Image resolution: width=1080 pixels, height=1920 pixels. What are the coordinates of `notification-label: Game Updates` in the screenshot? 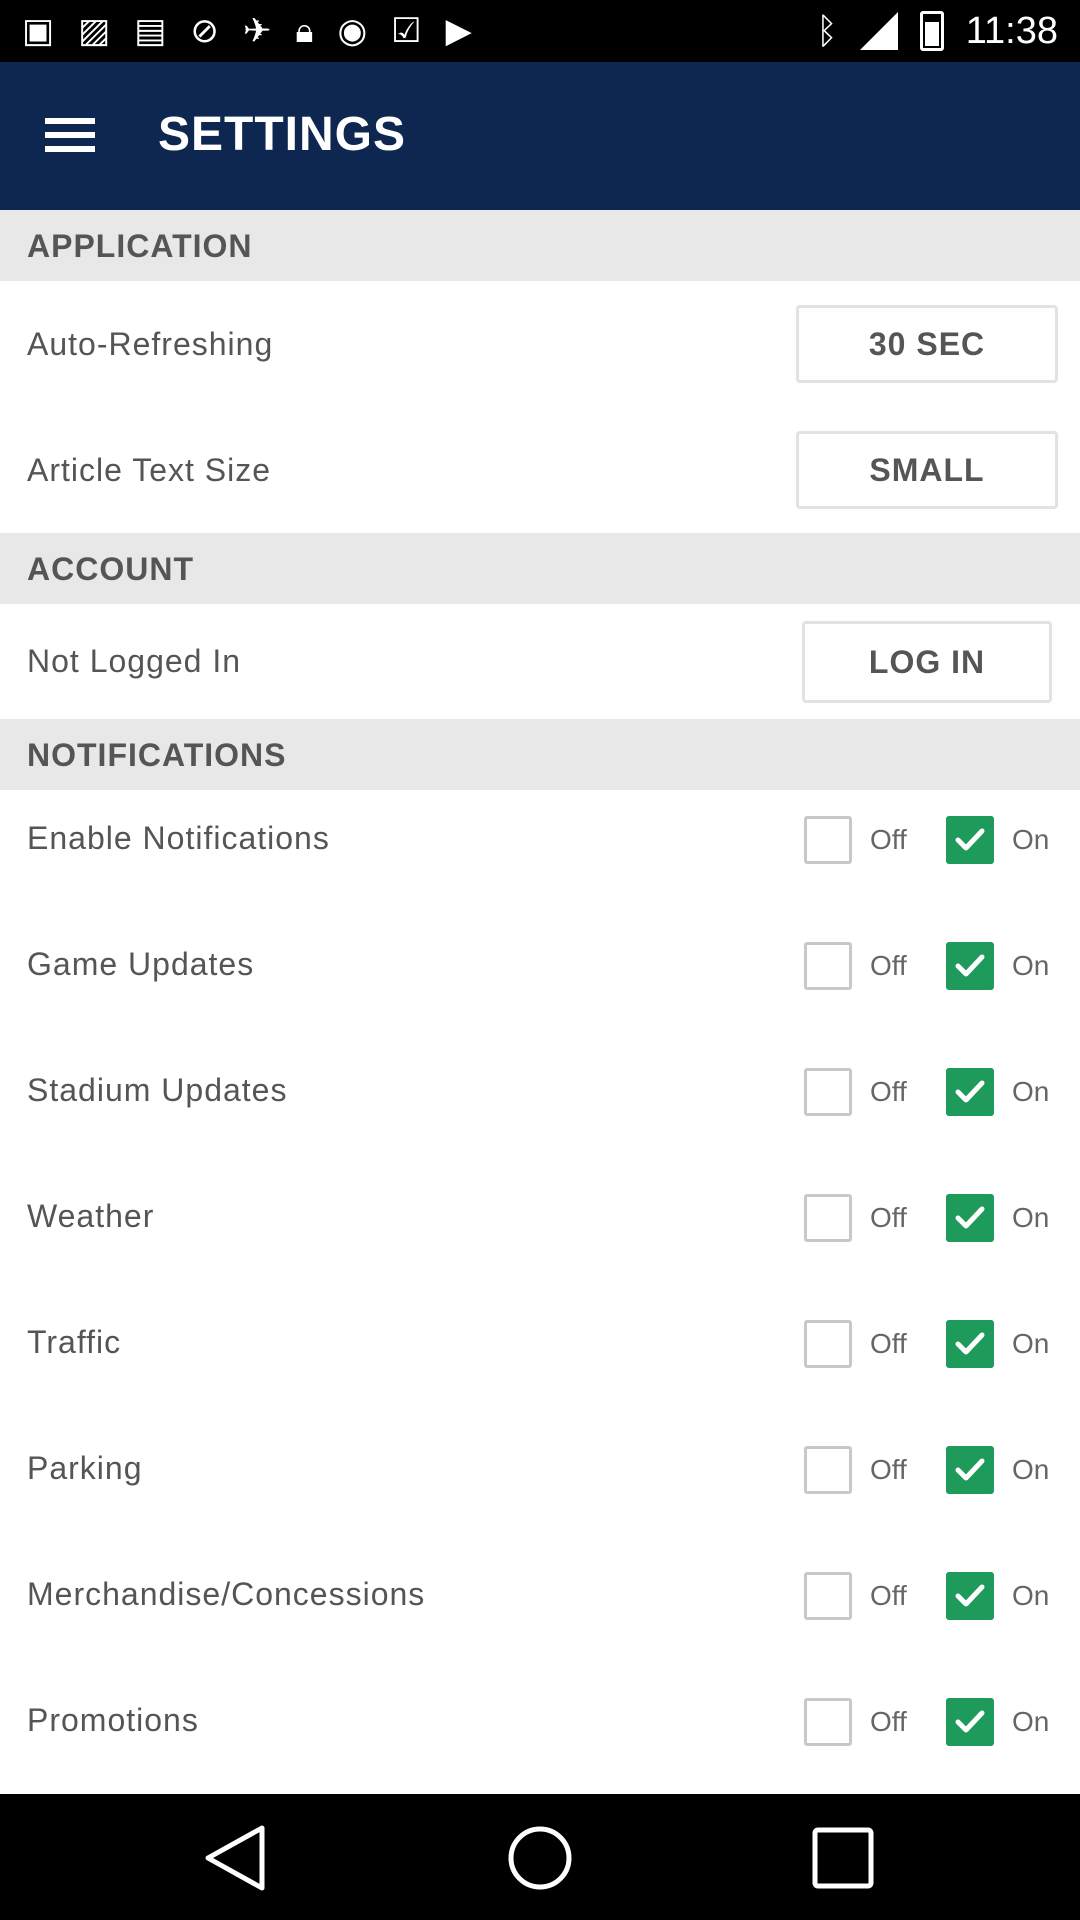 It's located at (141, 964).